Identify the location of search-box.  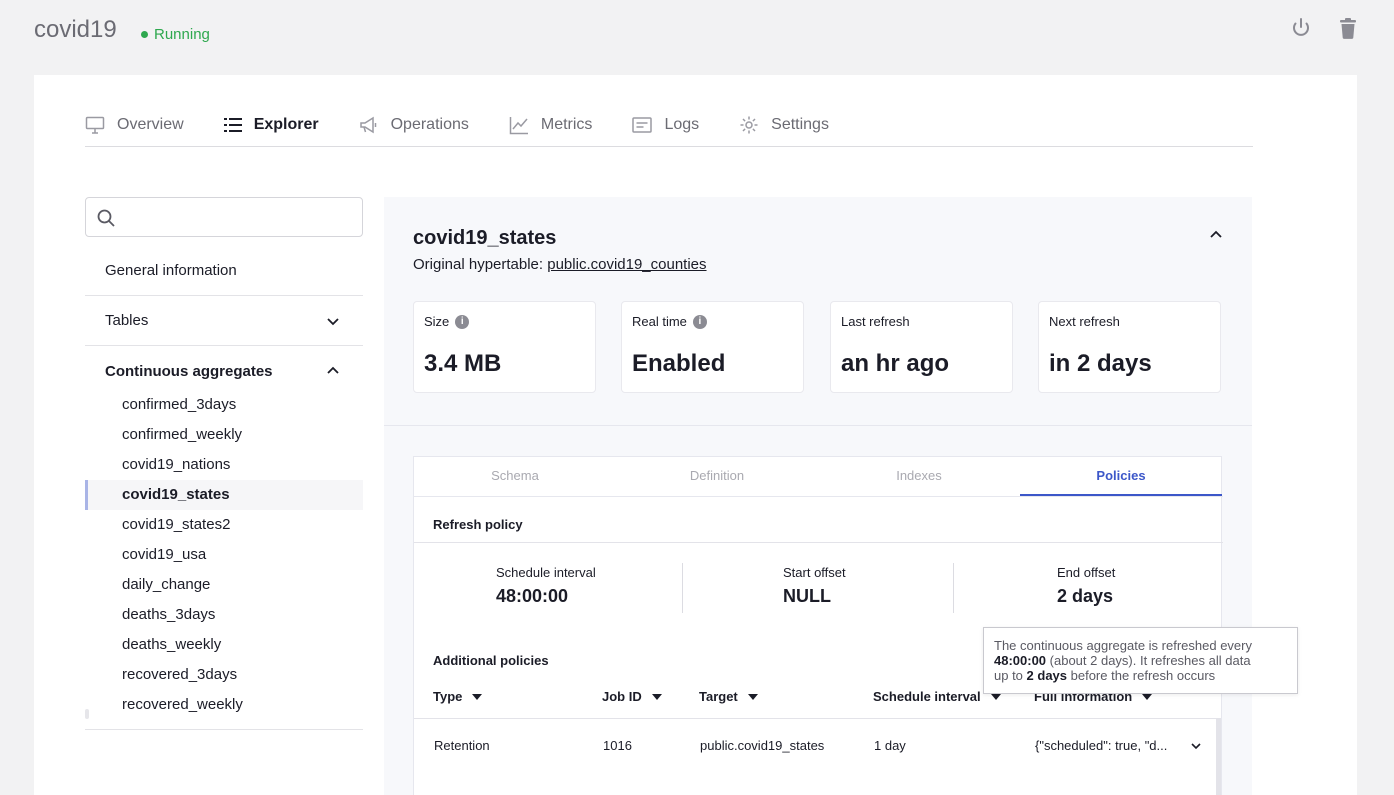
(224, 217).